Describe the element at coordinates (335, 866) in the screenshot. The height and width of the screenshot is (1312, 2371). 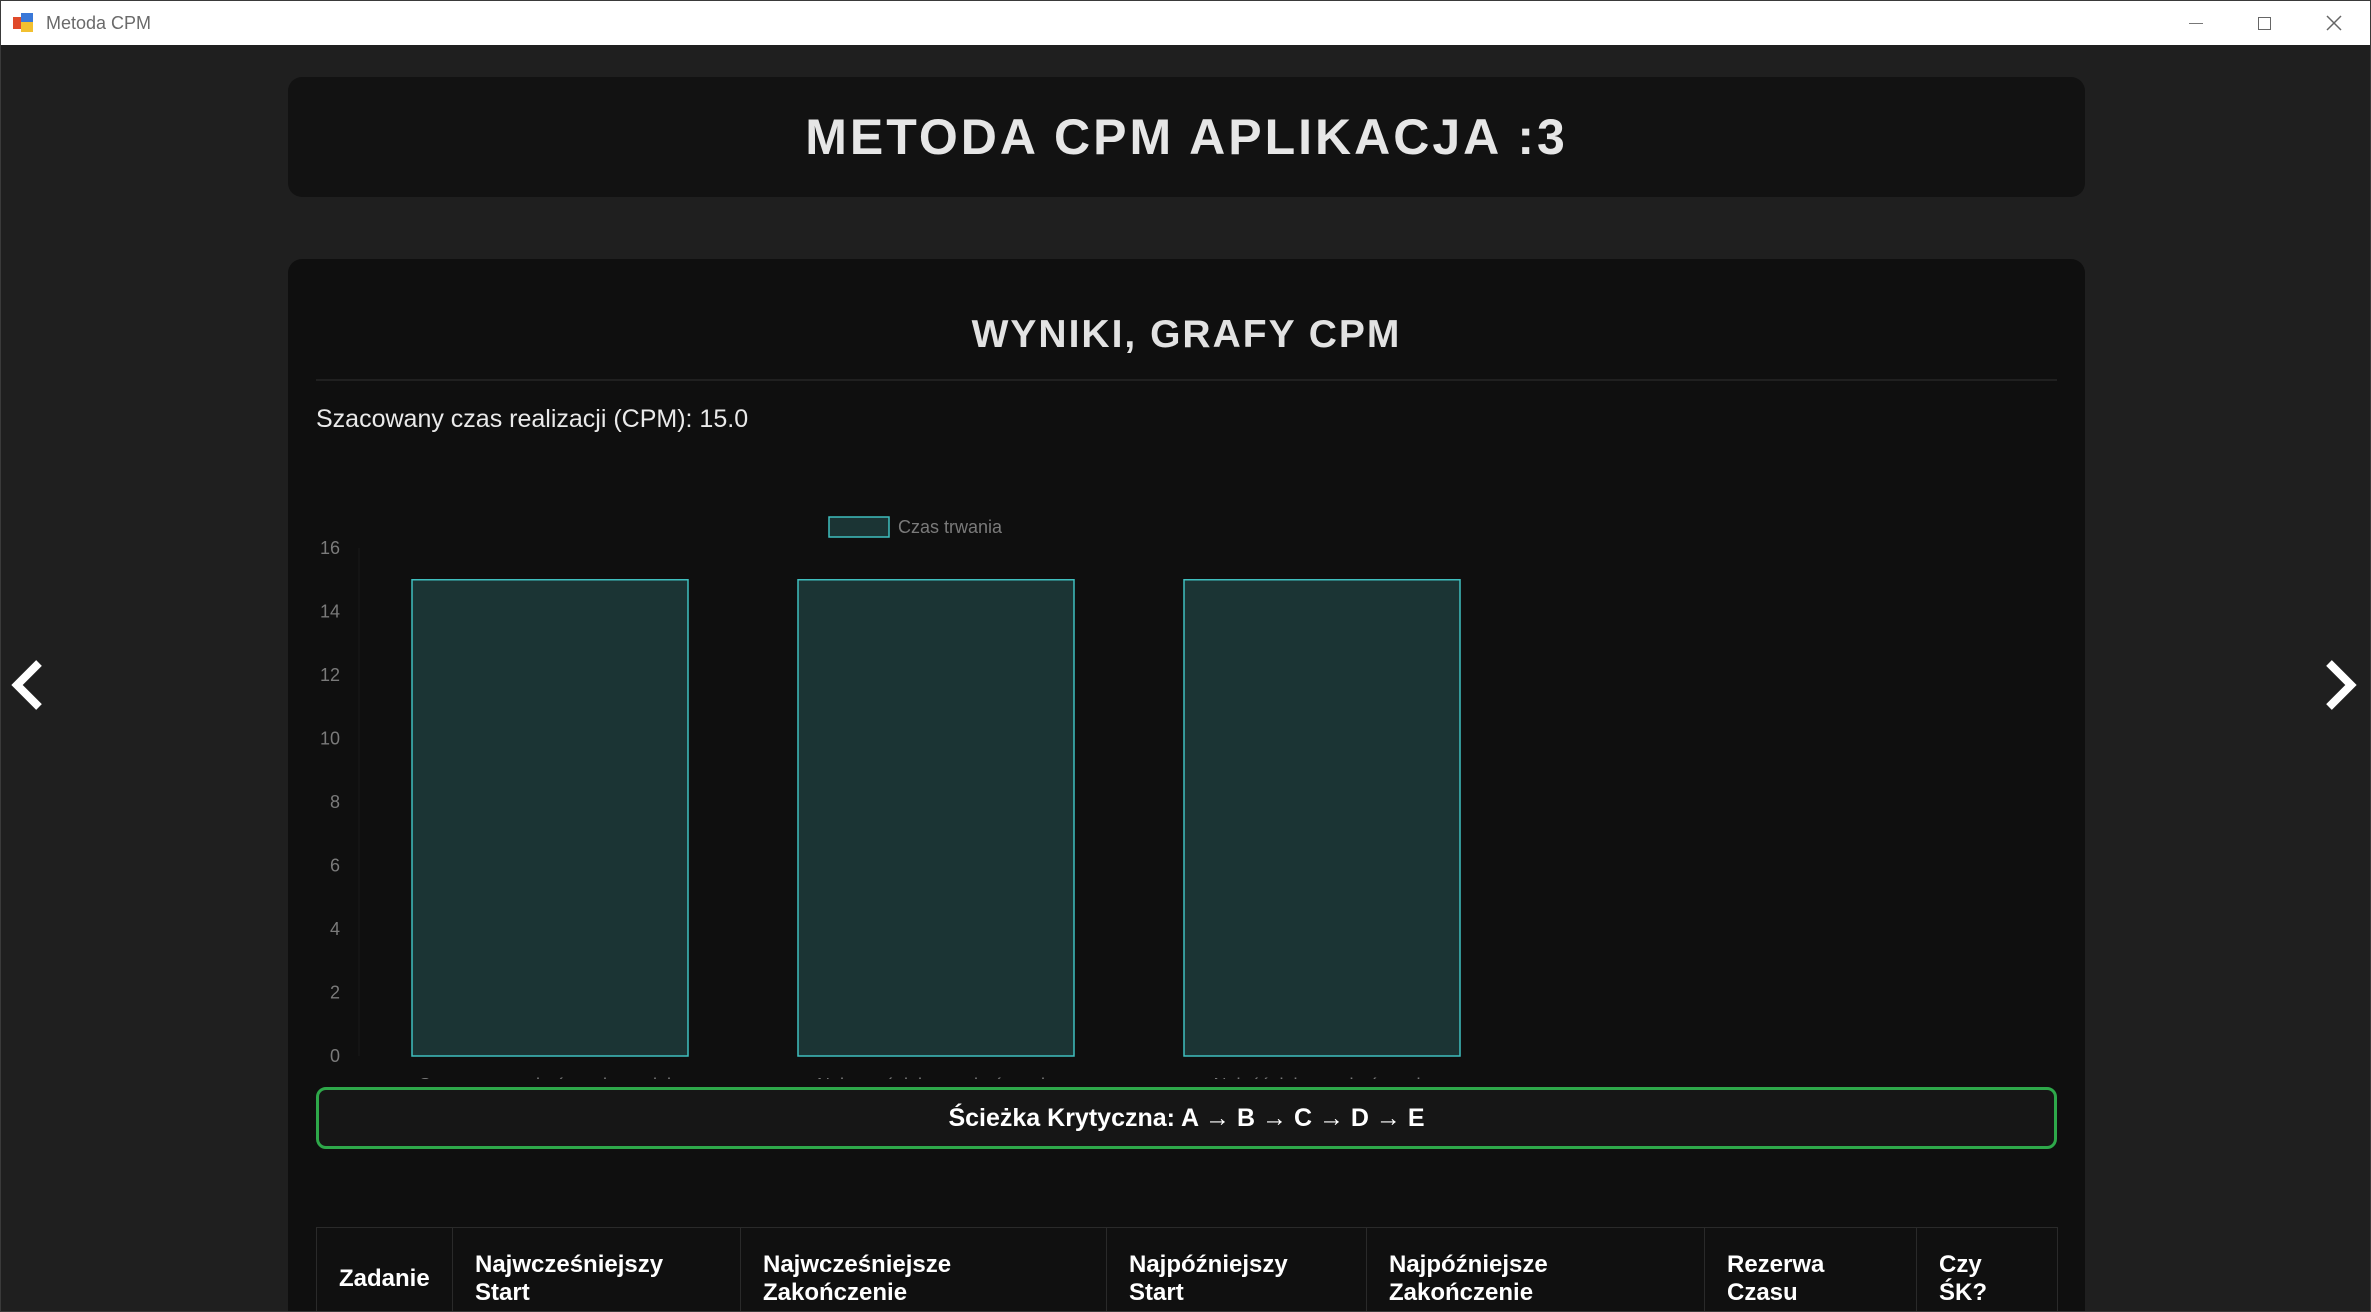
I see `y-tick-label: 6` at that location.